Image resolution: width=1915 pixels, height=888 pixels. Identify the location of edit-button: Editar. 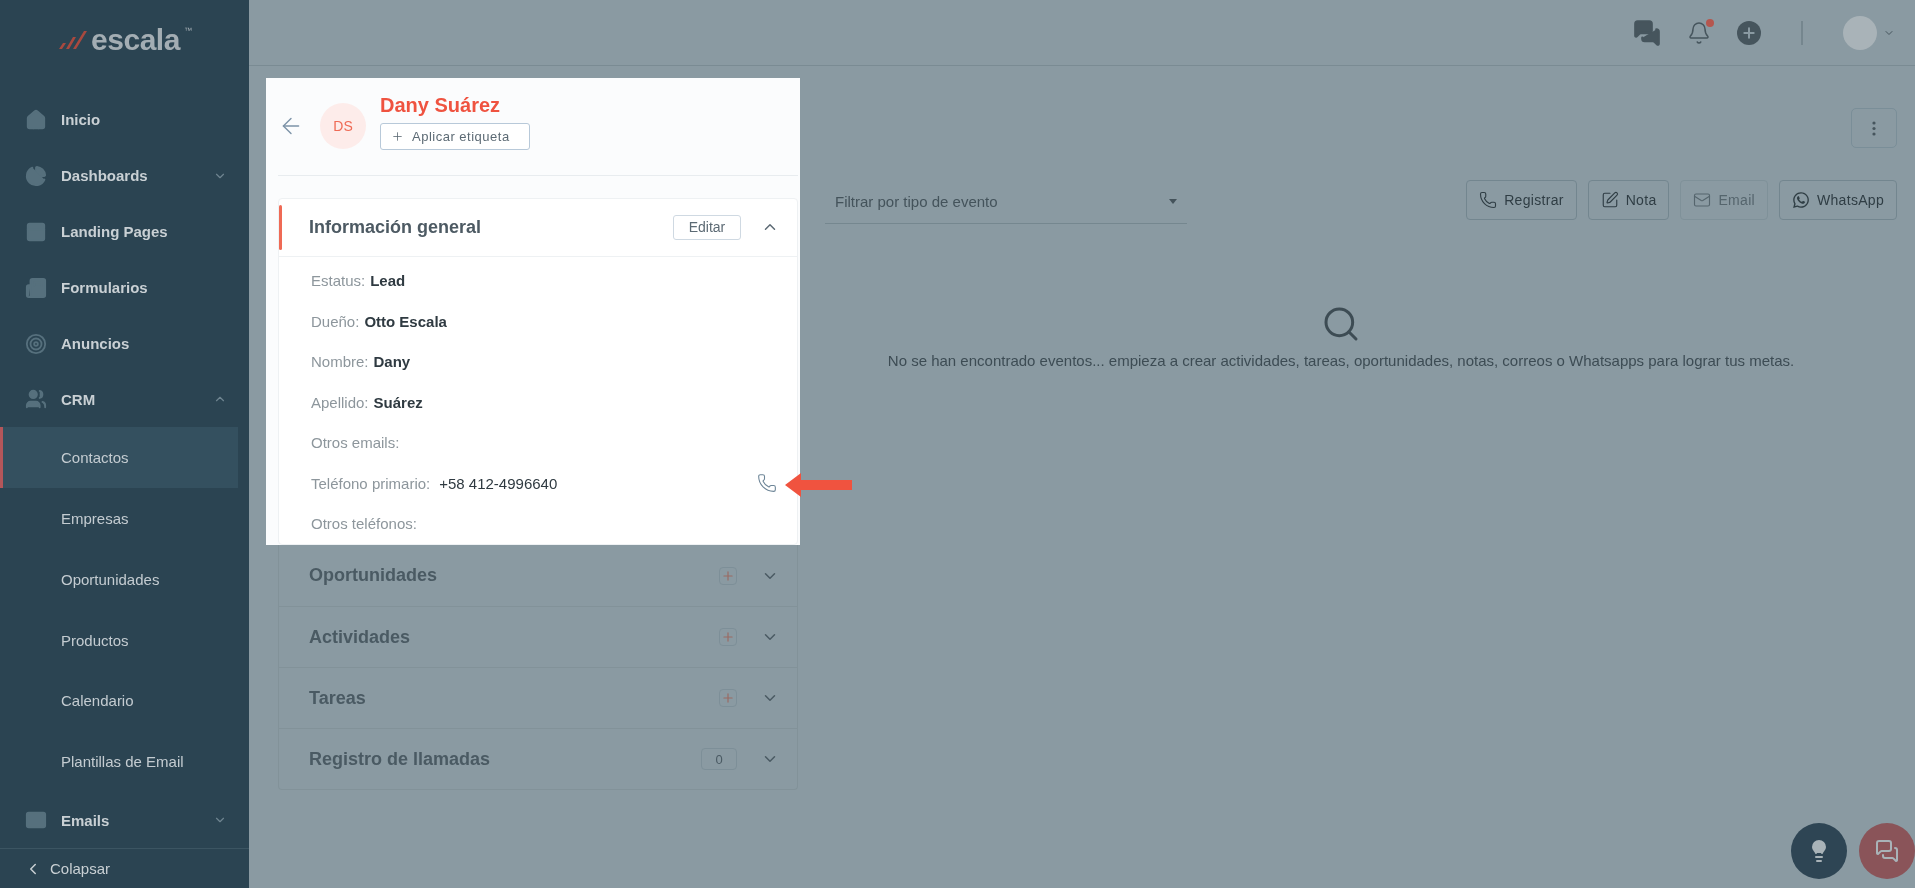
(707, 227).